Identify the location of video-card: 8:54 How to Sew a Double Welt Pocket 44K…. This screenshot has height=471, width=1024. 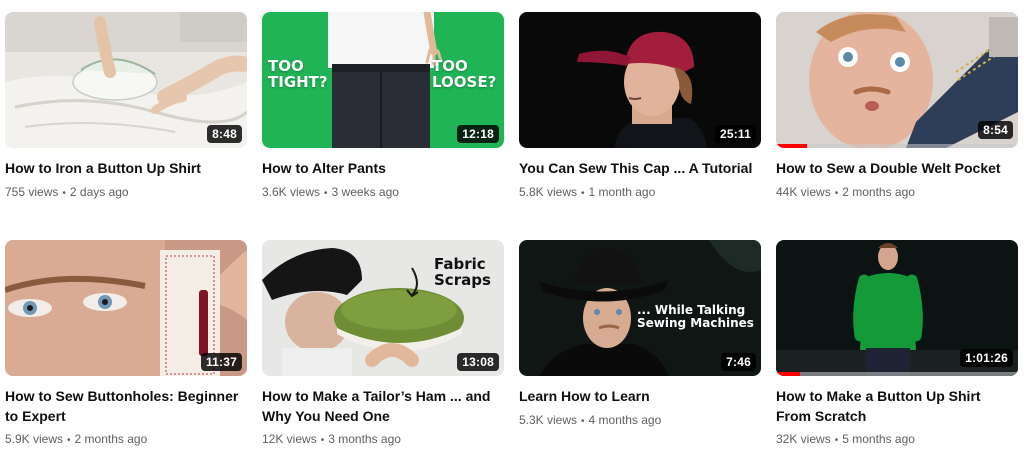
(897, 126).